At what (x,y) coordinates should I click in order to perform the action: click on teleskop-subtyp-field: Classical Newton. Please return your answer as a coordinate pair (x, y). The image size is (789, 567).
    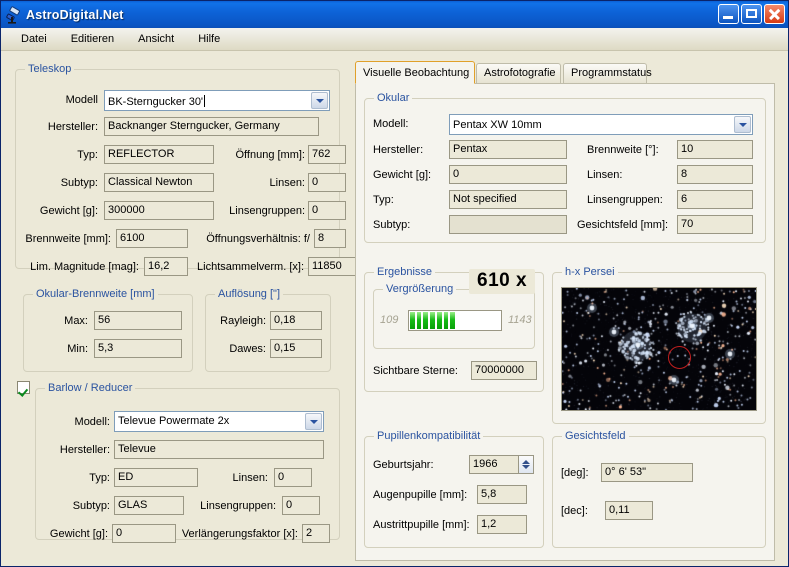
    Looking at the image, I should click on (159, 182).